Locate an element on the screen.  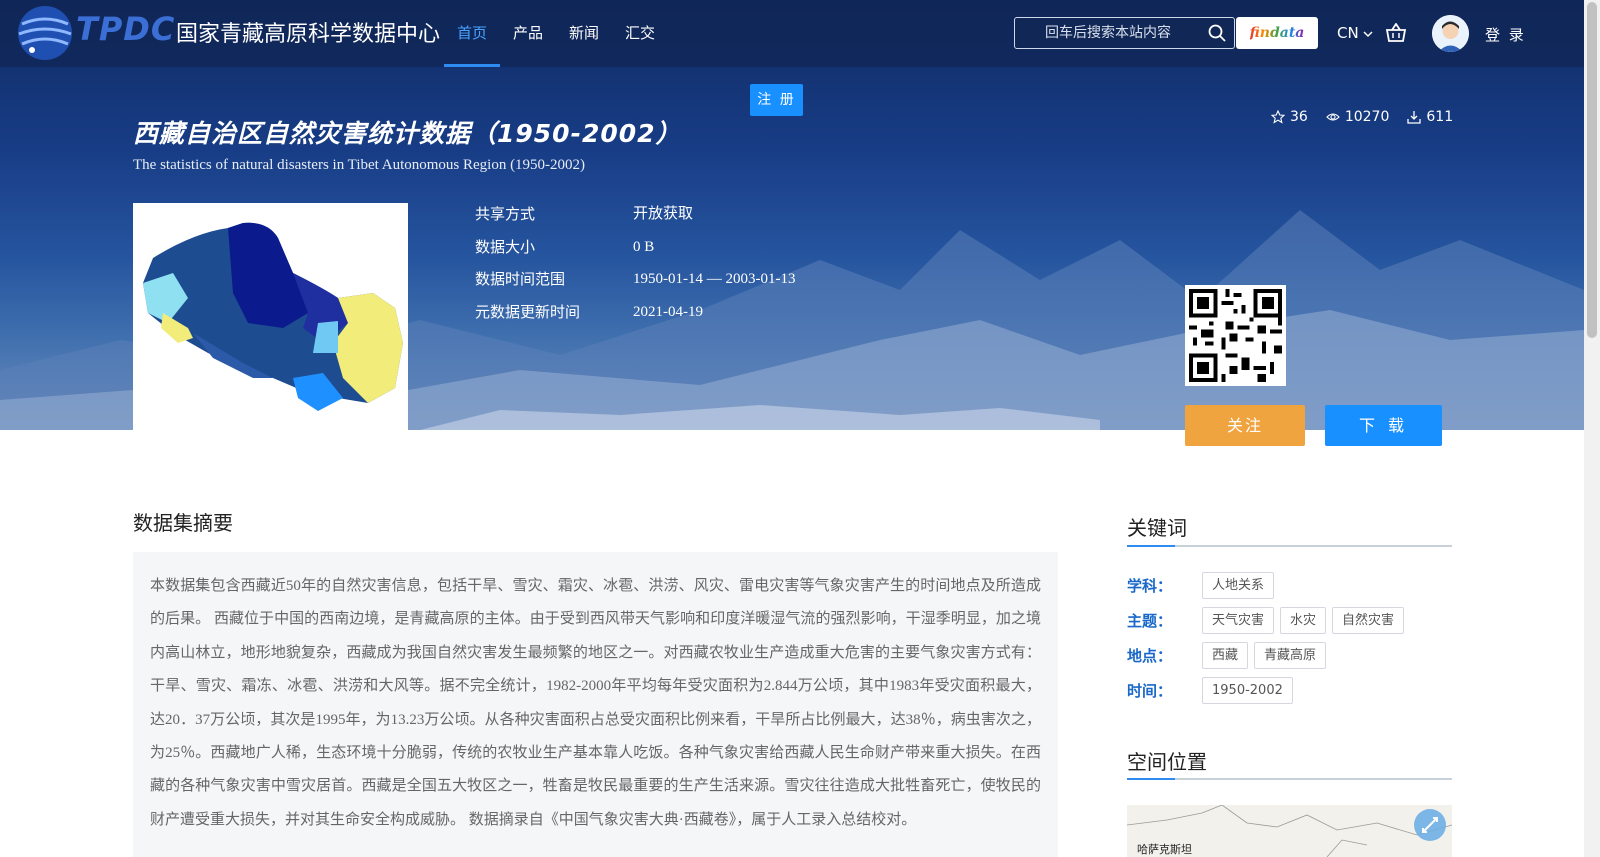
keyword-tag: 青藏高原 is located at coordinates (1290, 655).